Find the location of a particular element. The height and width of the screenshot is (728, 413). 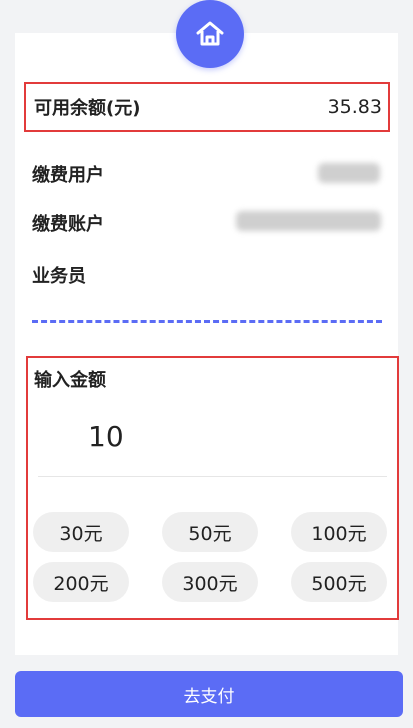

home-button is located at coordinates (210, 34).